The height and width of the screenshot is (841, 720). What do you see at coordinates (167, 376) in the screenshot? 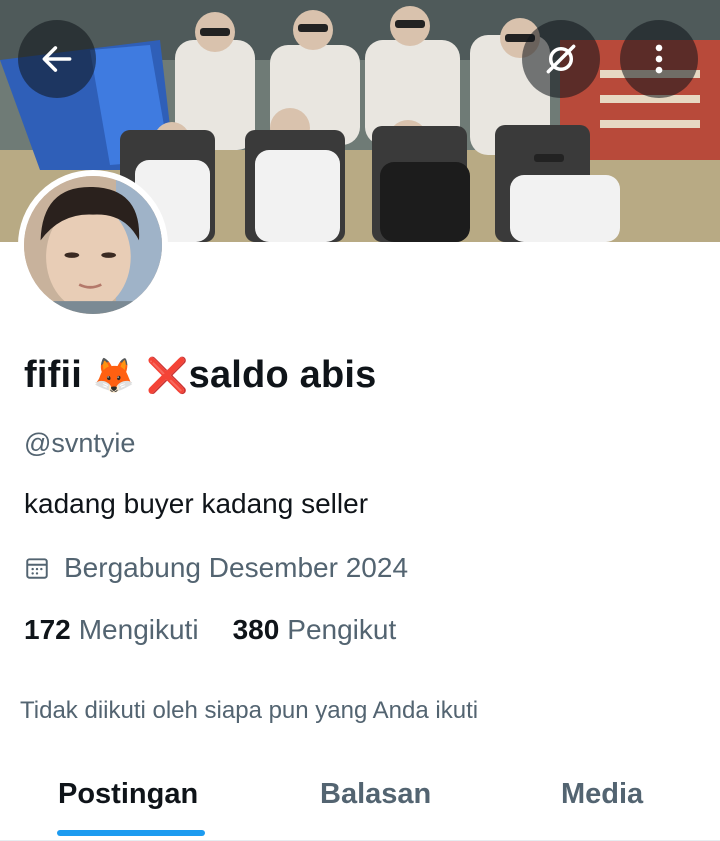
I see `cross-mark-emoji: ❌` at bounding box center [167, 376].